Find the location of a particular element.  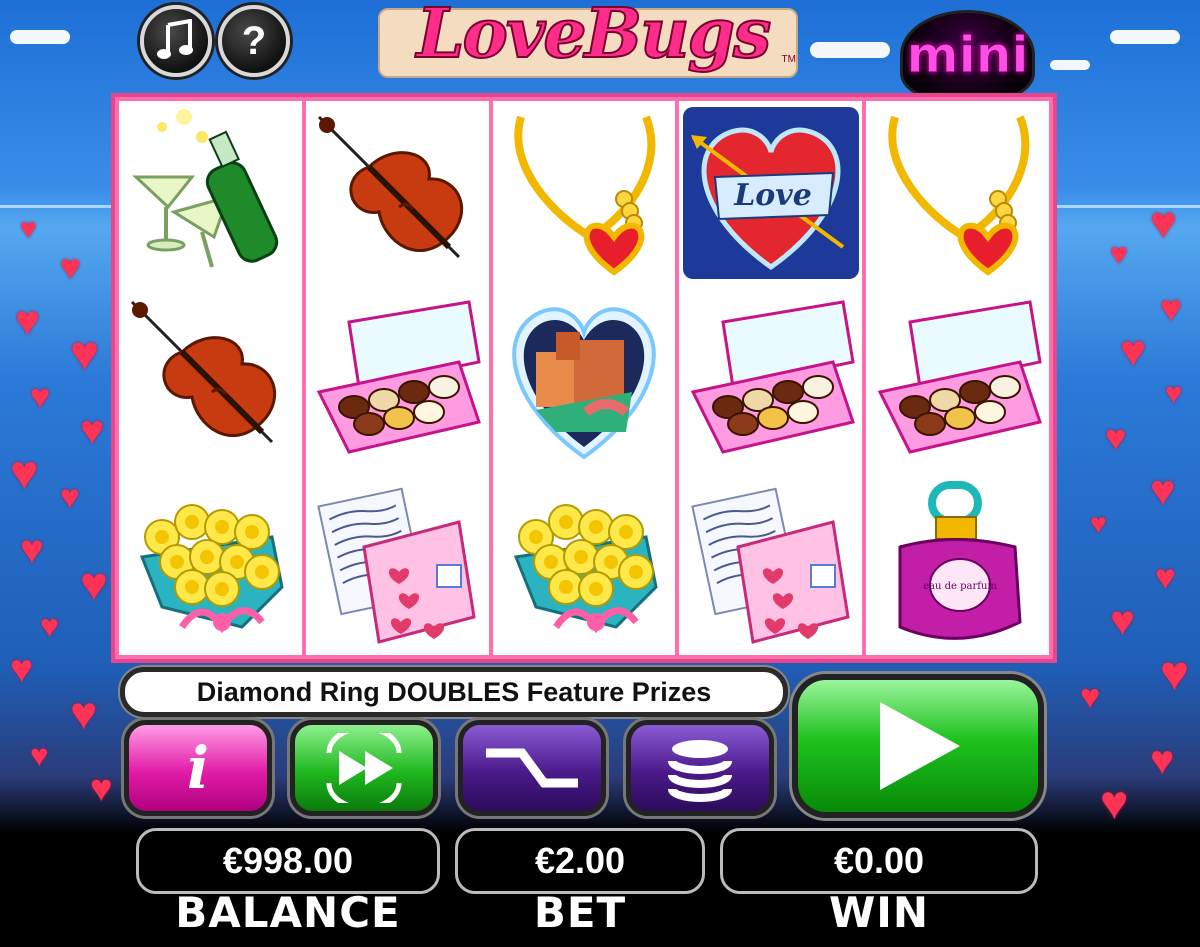

help-label: ? is located at coordinates (254, 40).